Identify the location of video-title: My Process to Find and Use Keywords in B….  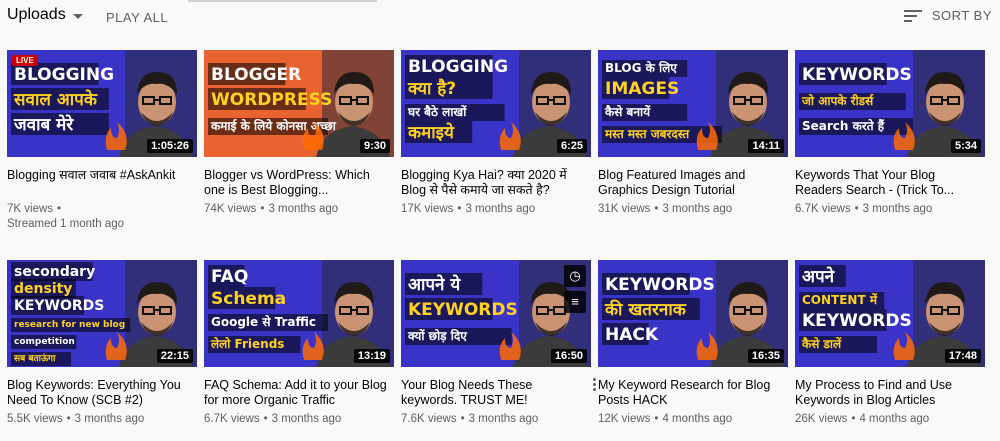
(890, 393).